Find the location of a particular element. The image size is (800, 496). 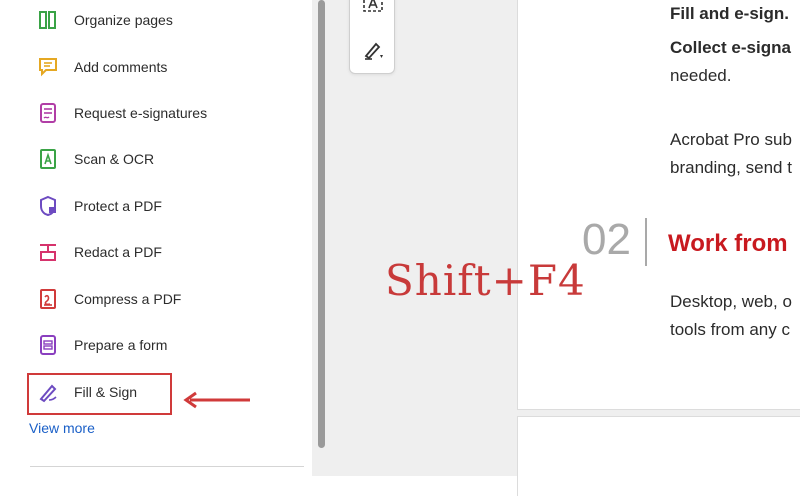

add-comments-icon is located at coordinates (48, 67).